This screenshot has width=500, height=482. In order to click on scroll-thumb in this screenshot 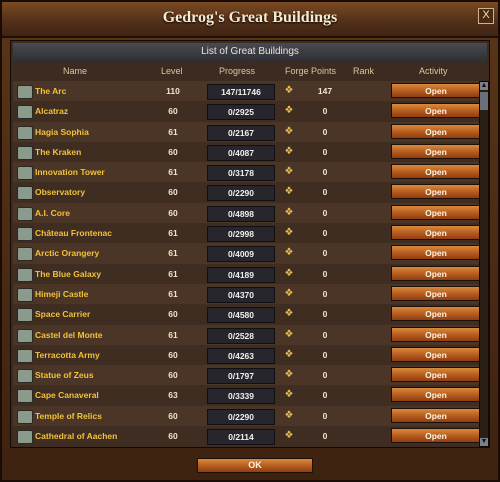, I will do `click(484, 101)`.